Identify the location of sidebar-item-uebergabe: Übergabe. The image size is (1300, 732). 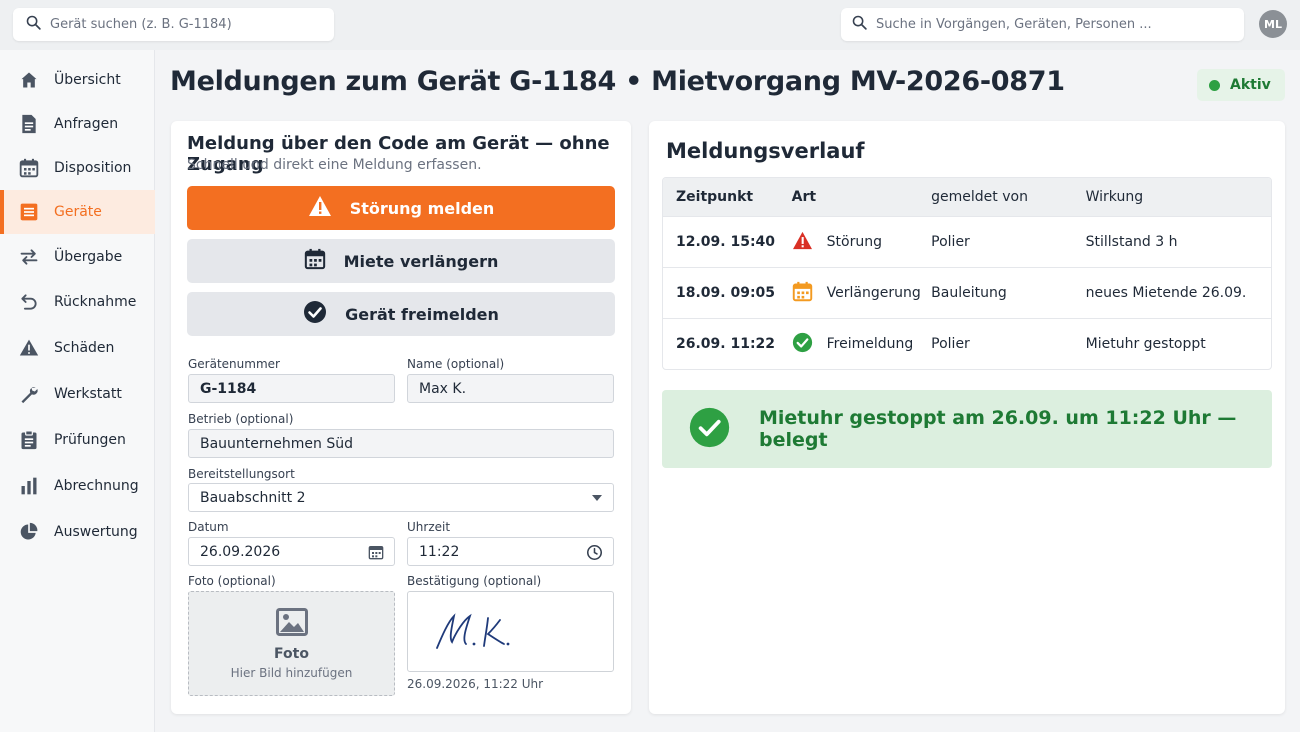
(77, 257).